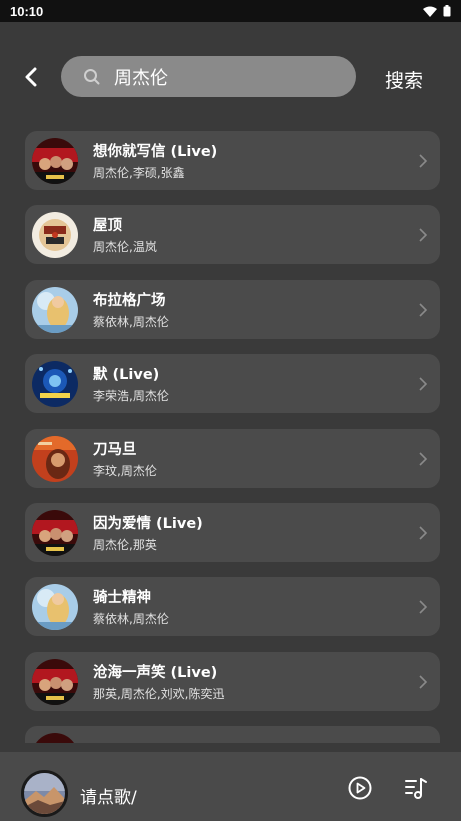  What do you see at coordinates (125, 247) in the screenshot?
I see `song-artist: 周杰伦,温岚` at bounding box center [125, 247].